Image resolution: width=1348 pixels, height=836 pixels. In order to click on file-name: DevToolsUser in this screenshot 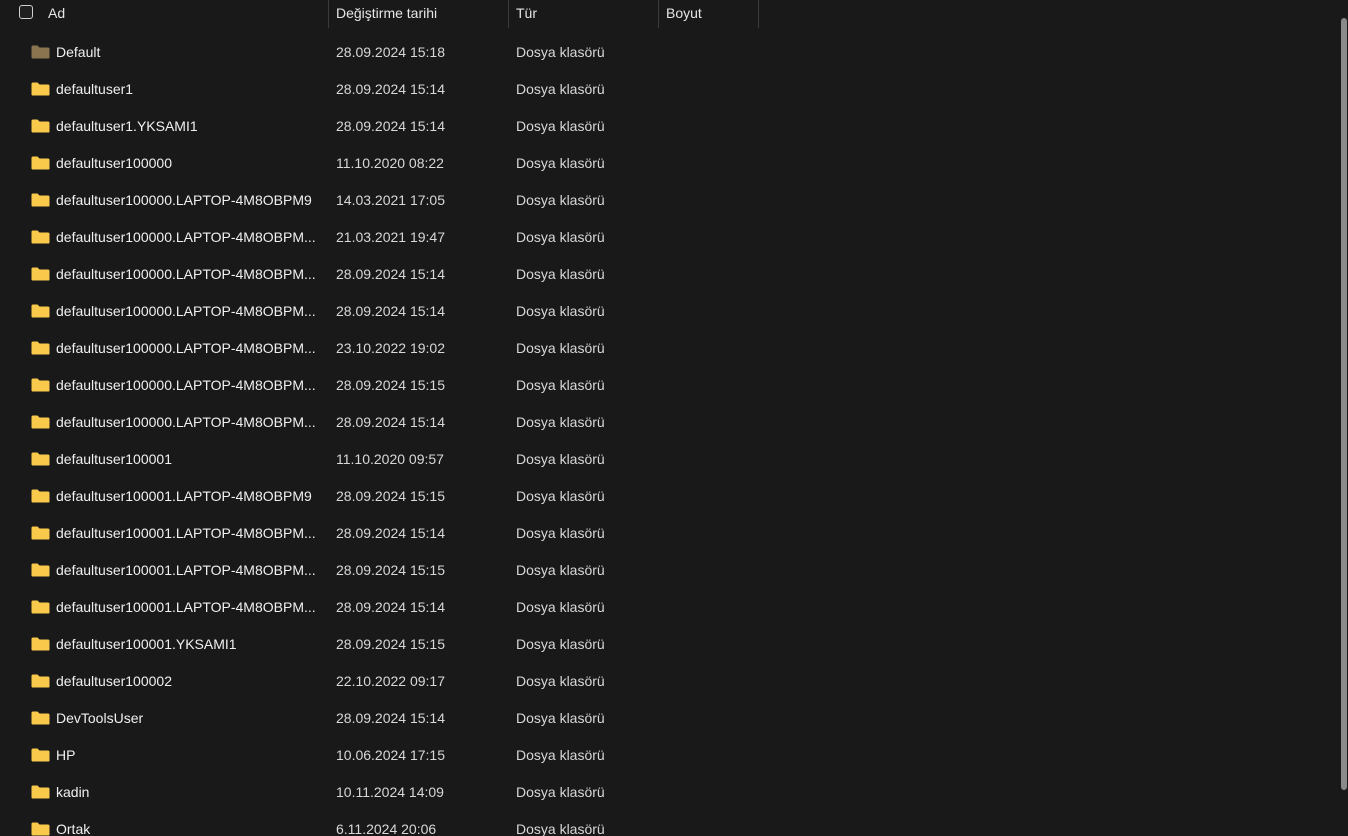, I will do `click(188, 718)`.